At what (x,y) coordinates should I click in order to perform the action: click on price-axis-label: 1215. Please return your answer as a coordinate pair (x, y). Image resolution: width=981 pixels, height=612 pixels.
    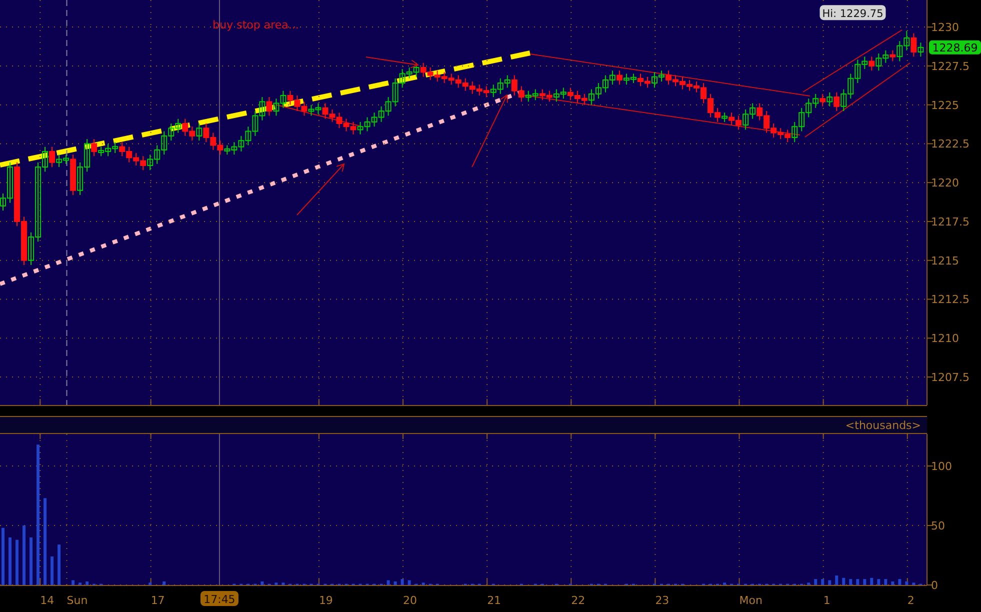
    Looking at the image, I should click on (945, 261).